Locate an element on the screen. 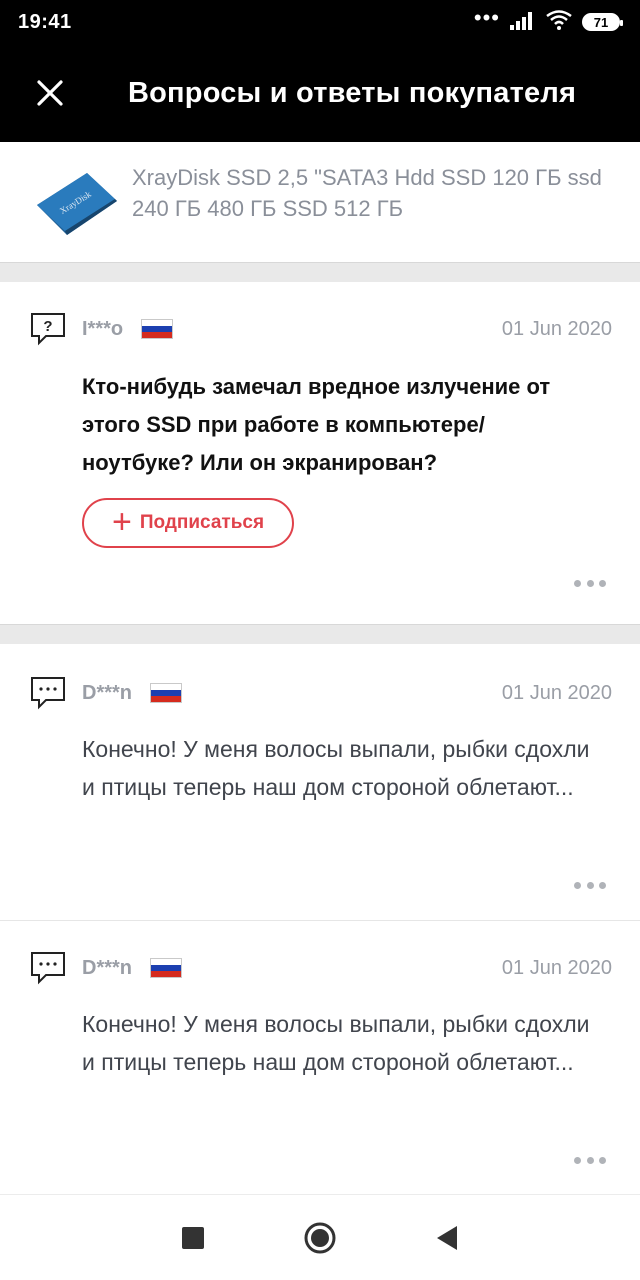 The image size is (640, 1280). back-button is located at coordinates (447, 1238).